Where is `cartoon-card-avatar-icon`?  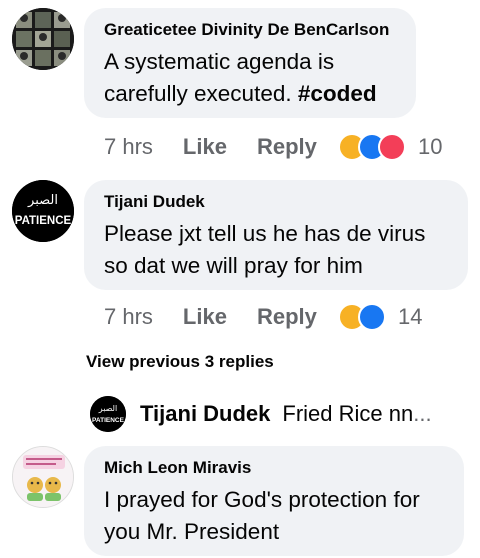
cartoon-card-avatar-icon is located at coordinates (43, 477).